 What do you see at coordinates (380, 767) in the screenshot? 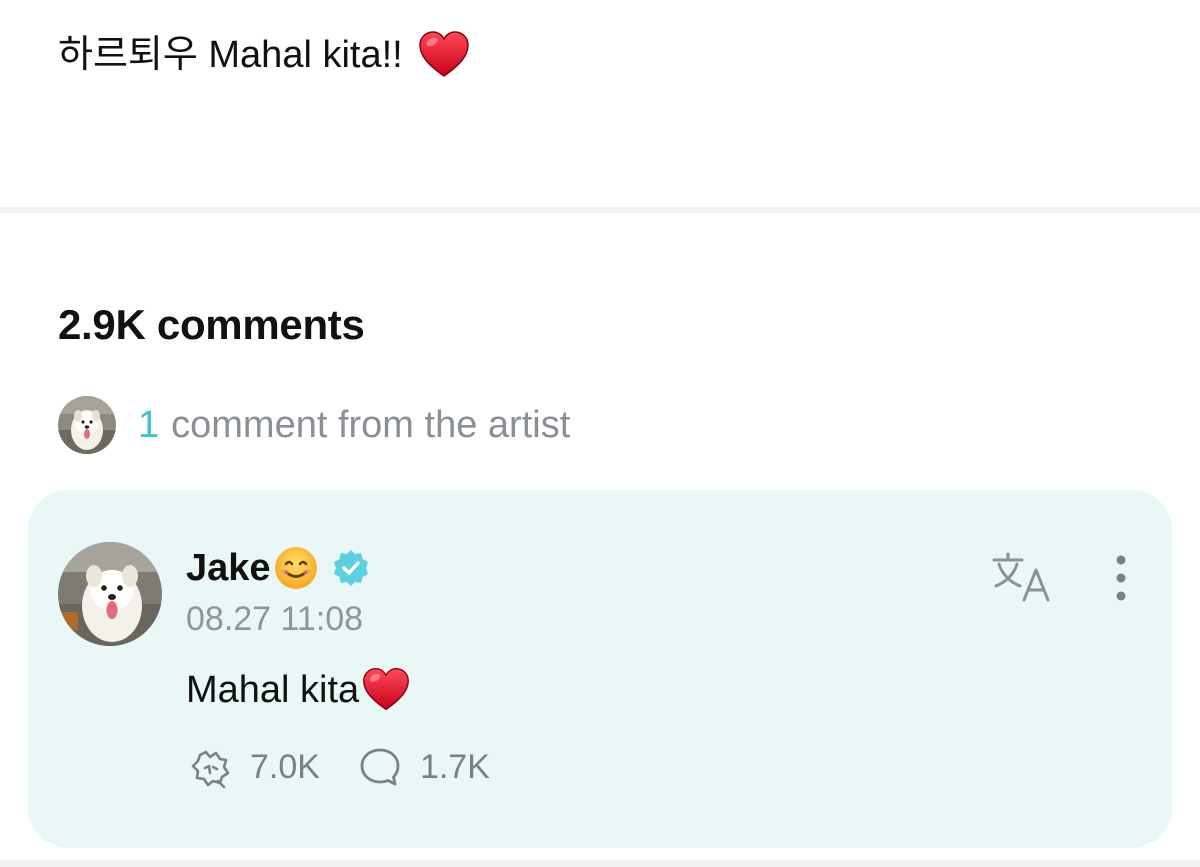
I see `speech-bubble-icon` at bounding box center [380, 767].